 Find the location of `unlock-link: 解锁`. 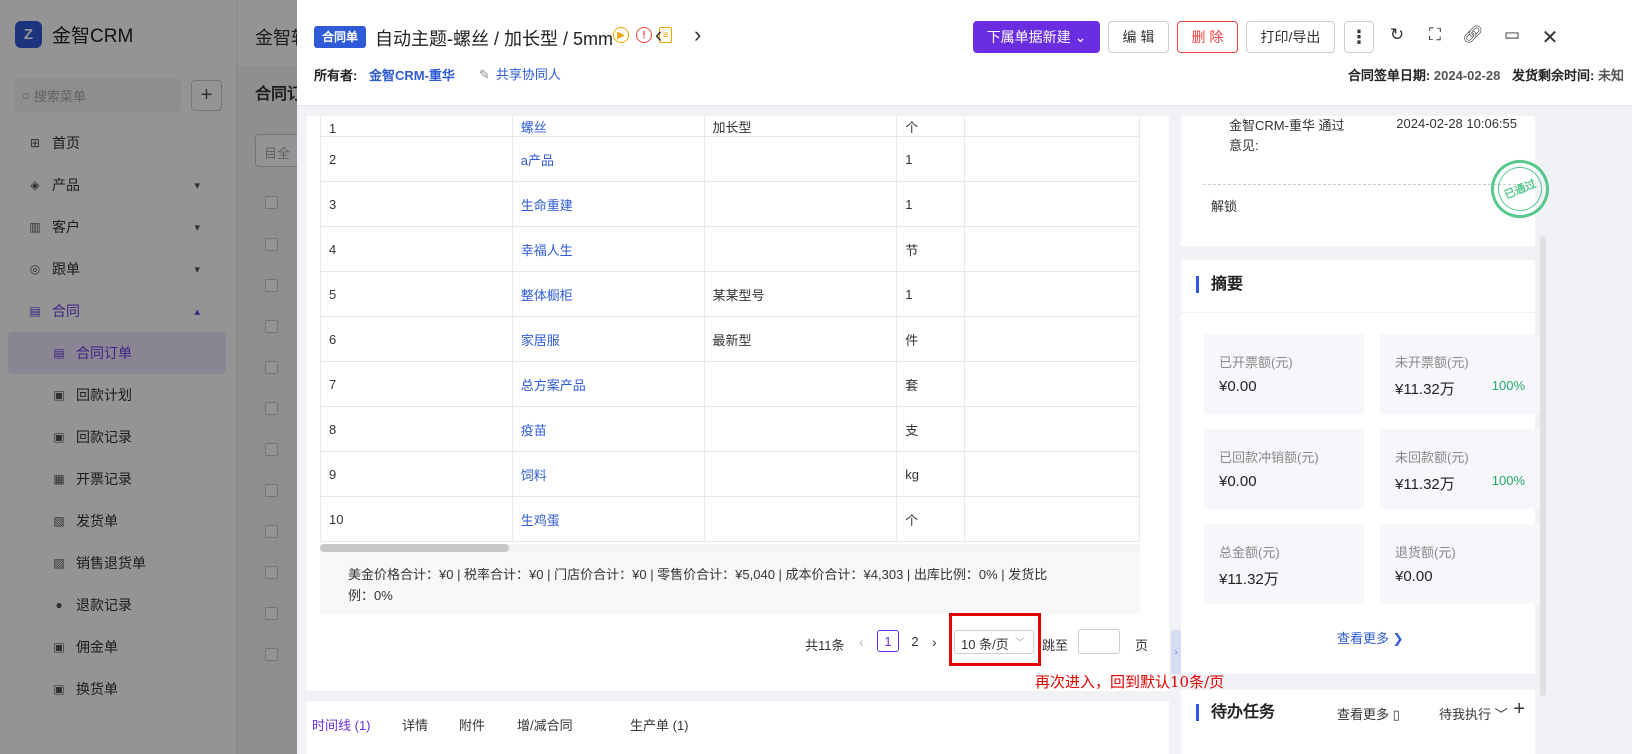

unlock-link: 解锁 is located at coordinates (1224, 205).